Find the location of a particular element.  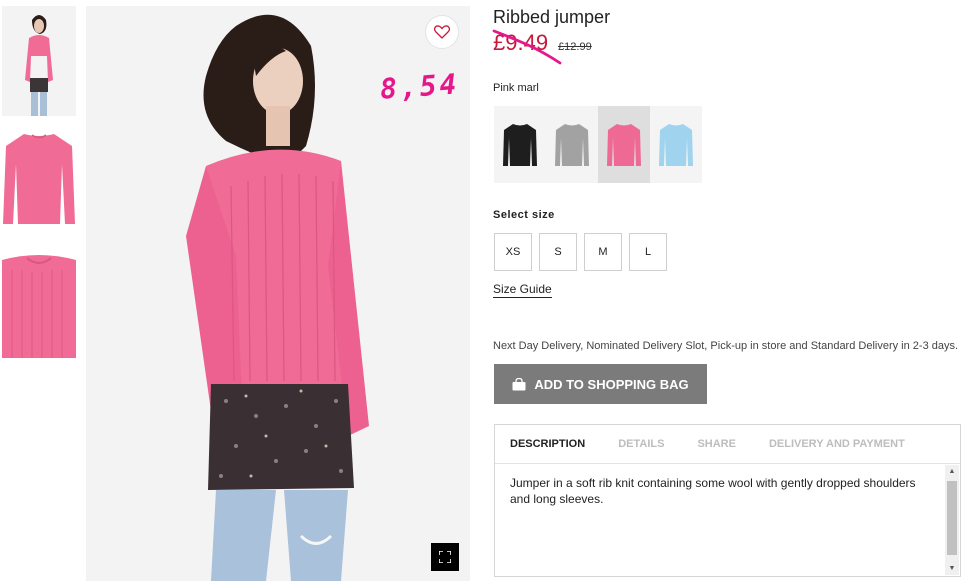

tab-share: SHARE is located at coordinates (716, 444).